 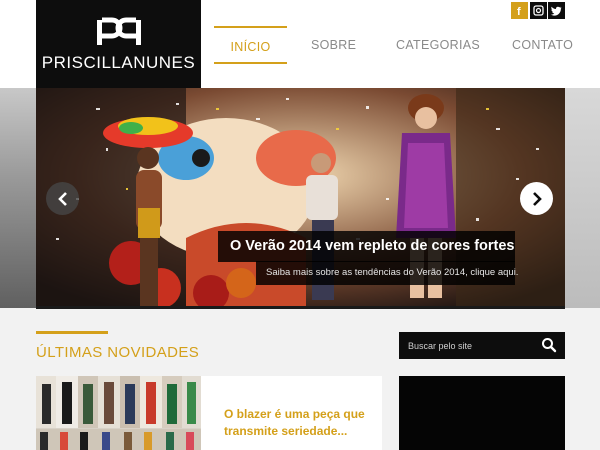 What do you see at coordinates (582, 198) in the screenshot?
I see `next-slide-preview` at bounding box center [582, 198].